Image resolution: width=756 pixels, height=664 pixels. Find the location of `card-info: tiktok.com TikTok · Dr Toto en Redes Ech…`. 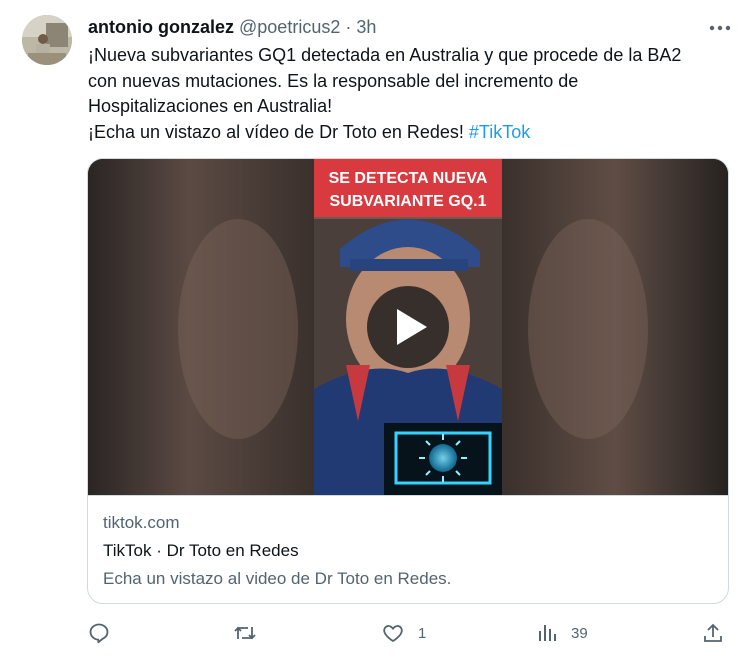

card-info: tiktok.com TikTok · Dr Toto en Redes Ech… is located at coordinates (408, 549).